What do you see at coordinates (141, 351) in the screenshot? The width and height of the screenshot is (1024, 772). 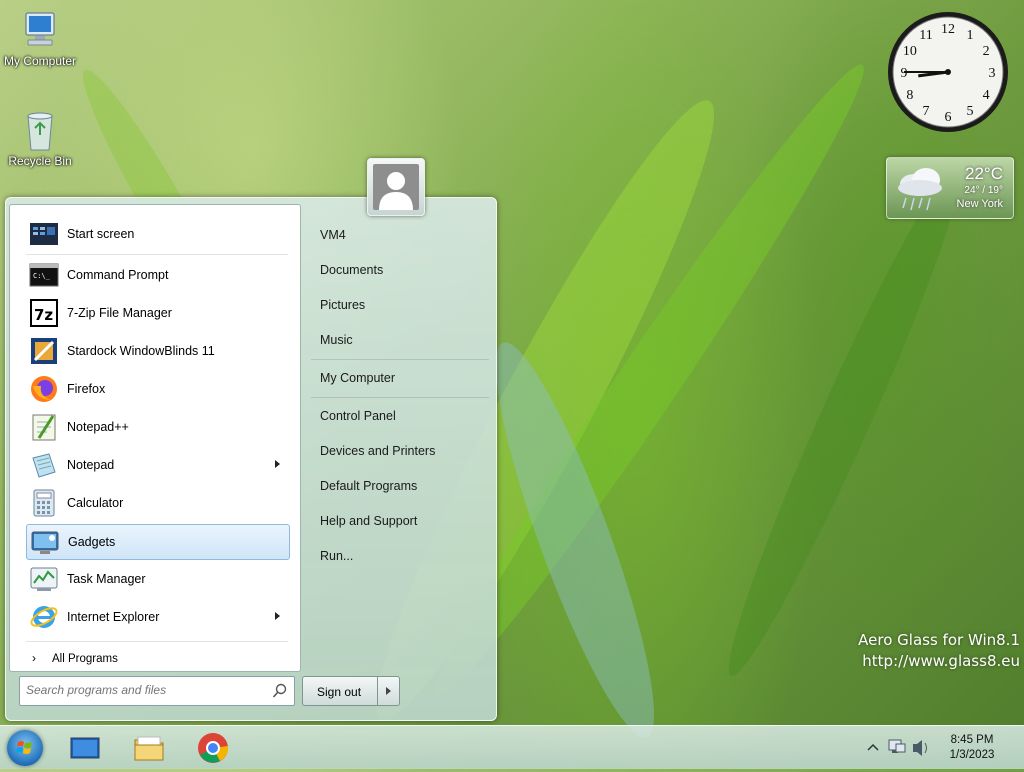 I see `program-label: Stardock WindowBlinds 11` at bounding box center [141, 351].